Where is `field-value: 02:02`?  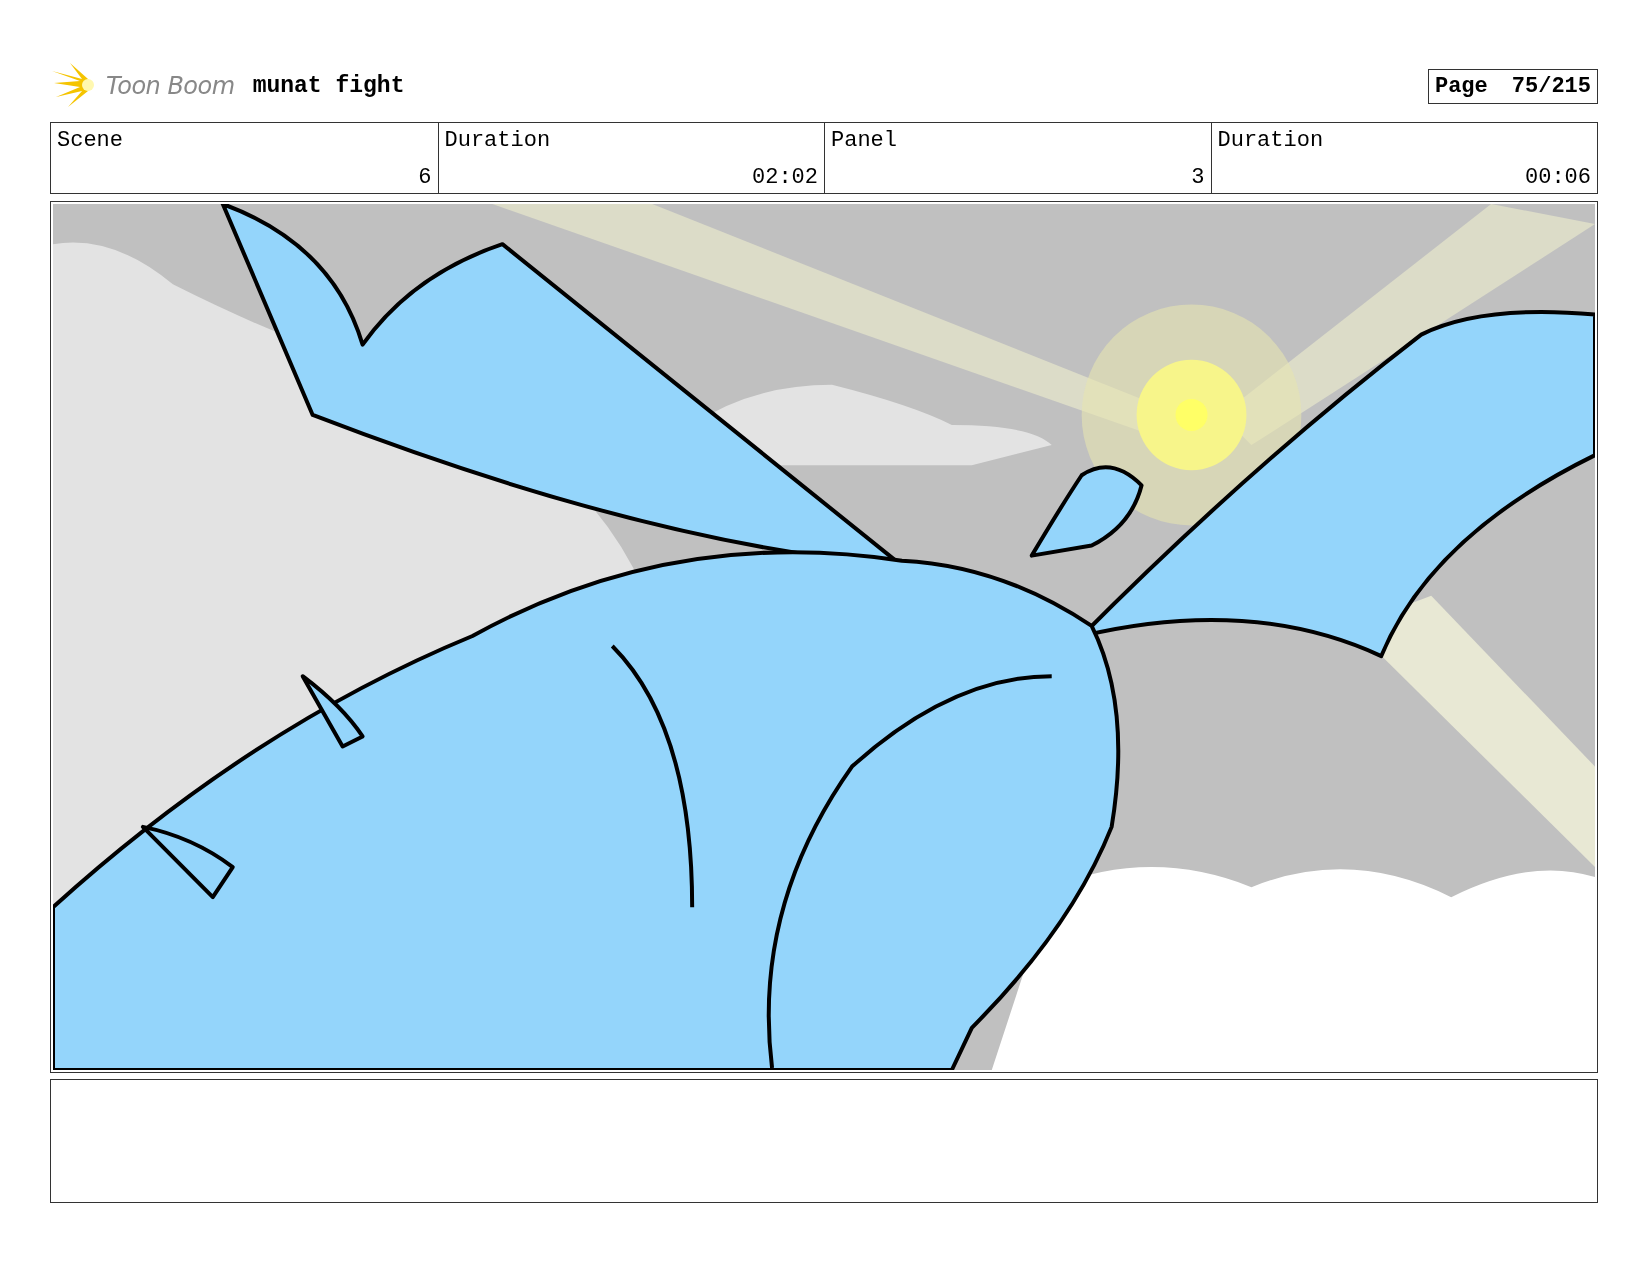
field-value: 02:02 is located at coordinates (785, 177).